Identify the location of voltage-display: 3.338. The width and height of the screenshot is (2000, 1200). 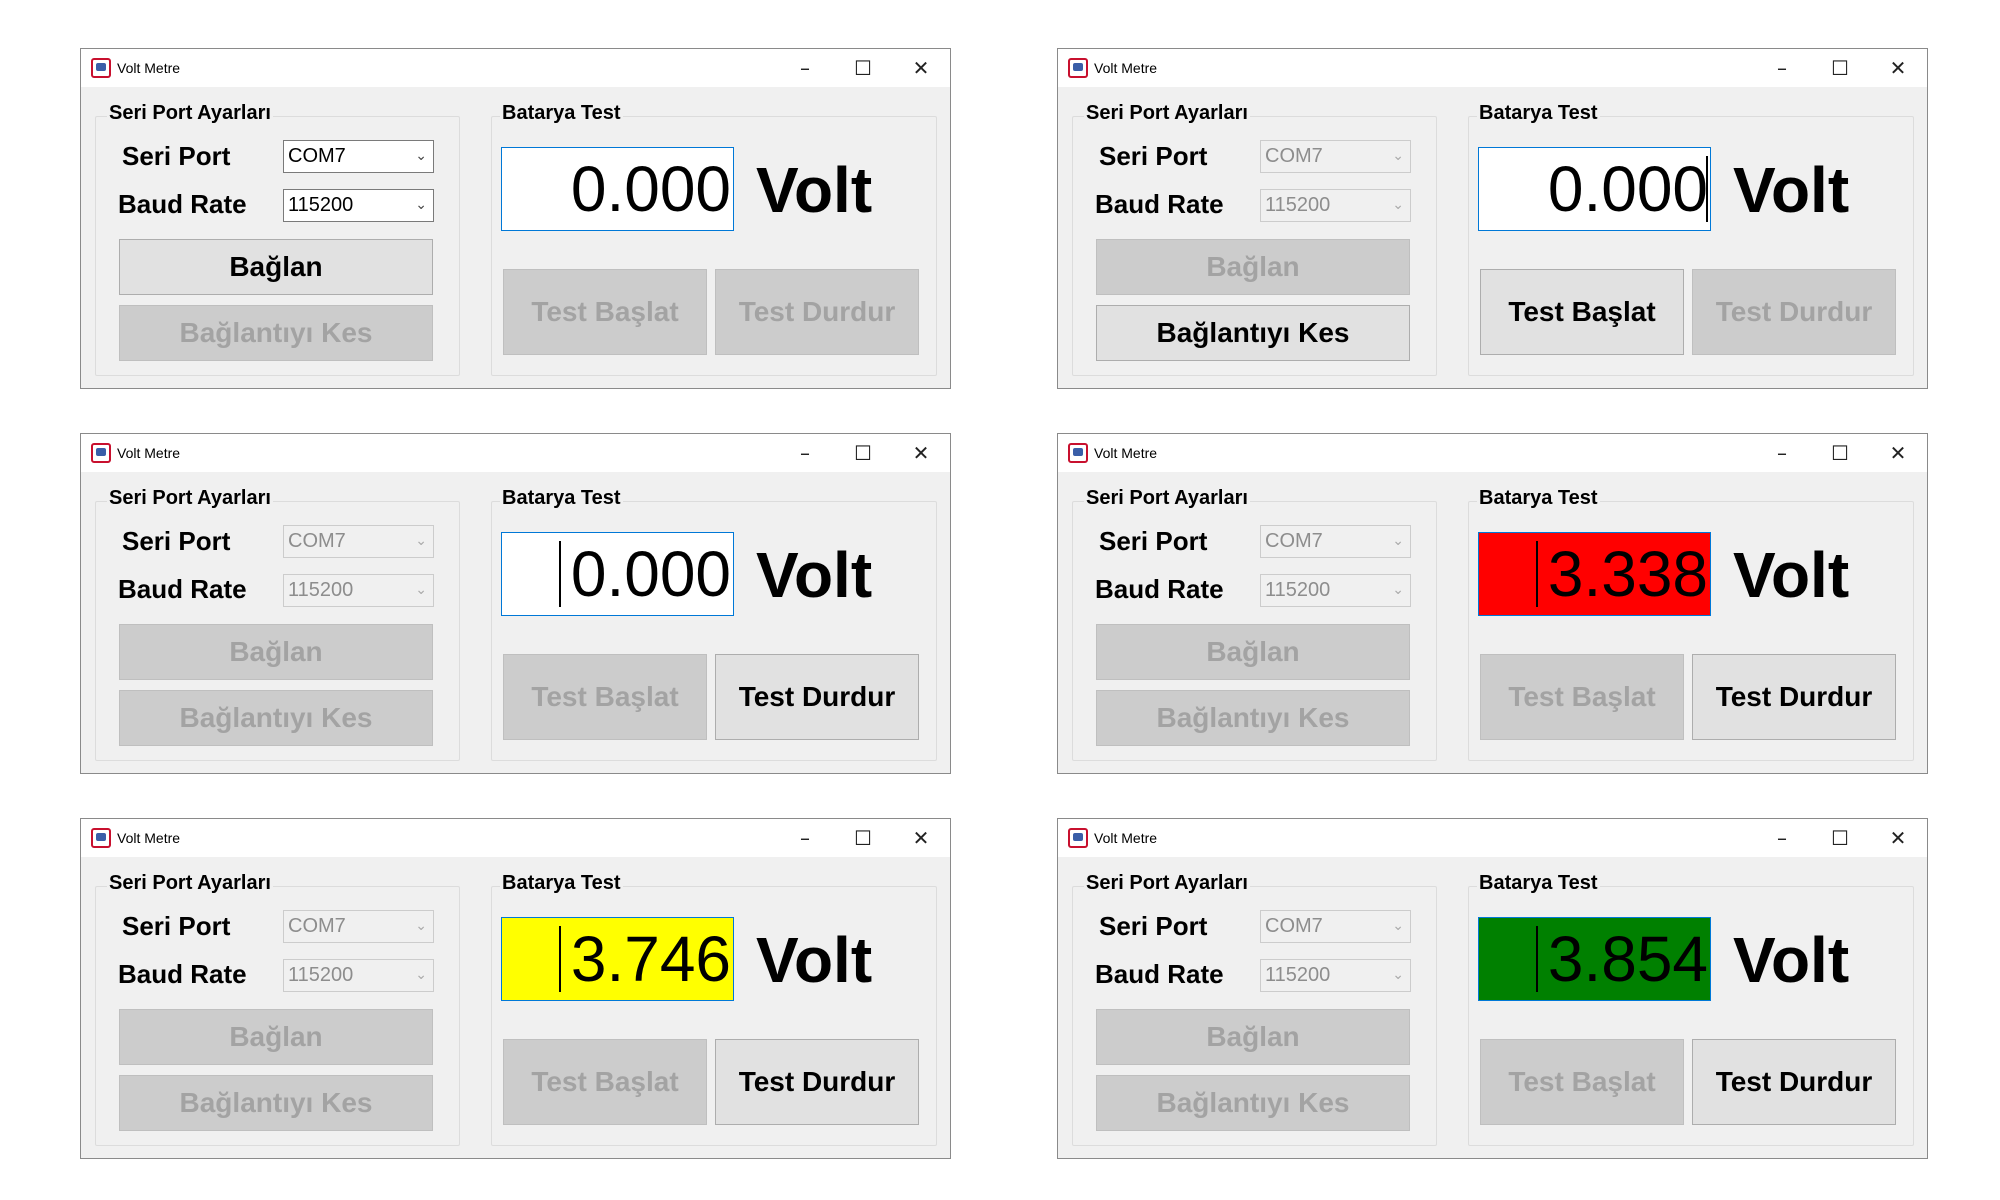
(1594, 574).